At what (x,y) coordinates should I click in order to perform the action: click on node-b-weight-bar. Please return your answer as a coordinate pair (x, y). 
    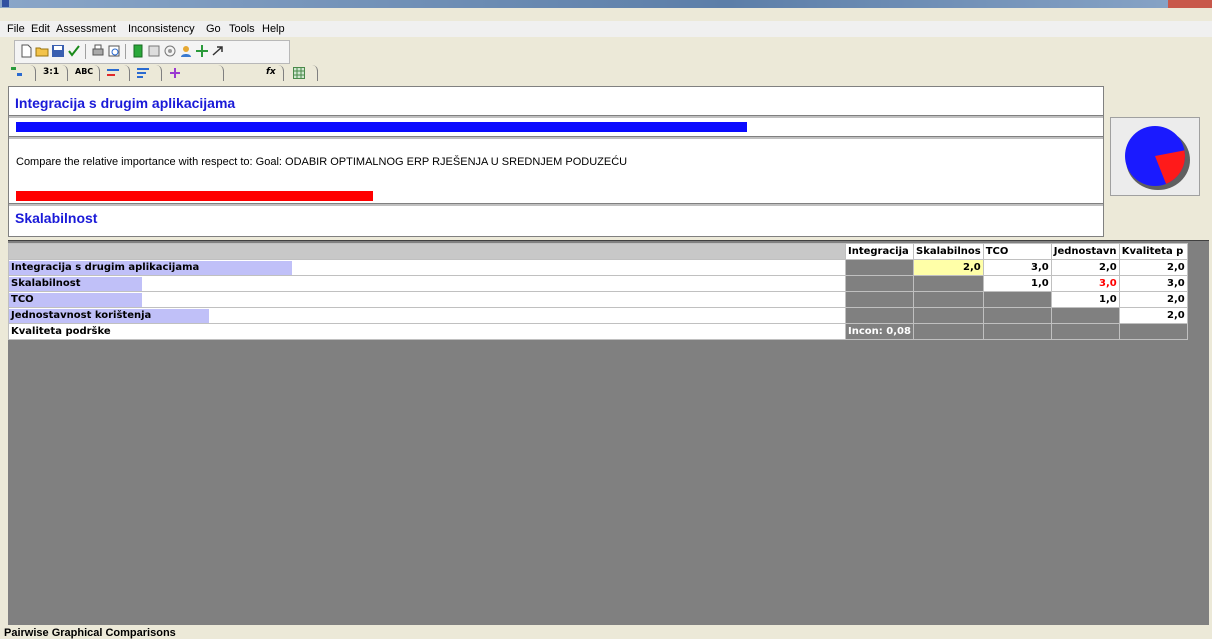
    Looking at the image, I should click on (194, 196).